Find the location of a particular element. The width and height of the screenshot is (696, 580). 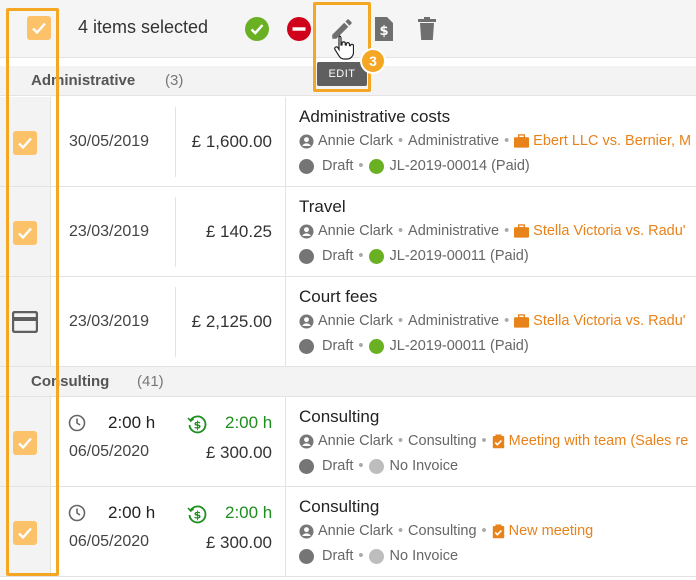

delete-button is located at coordinates (427, 29).